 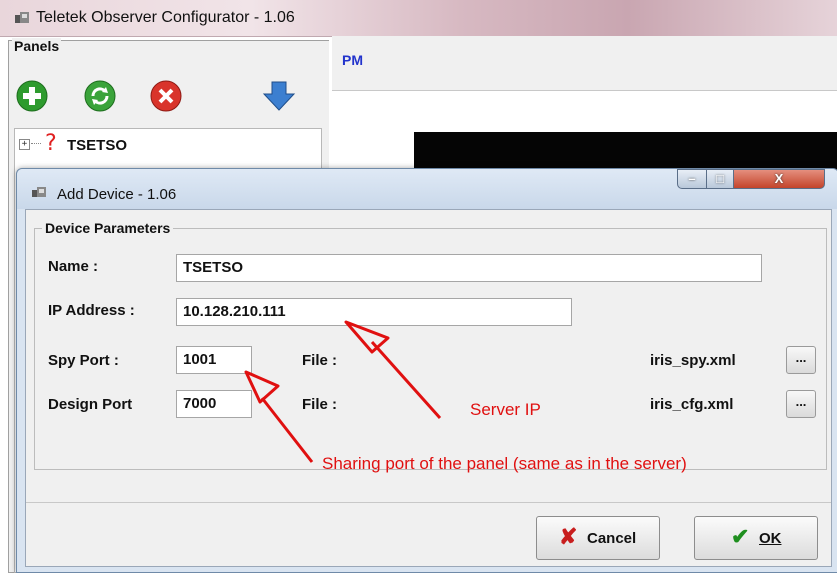 What do you see at coordinates (51, 143) in the screenshot?
I see `unknown-status-icon: ?` at bounding box center [51, 143].